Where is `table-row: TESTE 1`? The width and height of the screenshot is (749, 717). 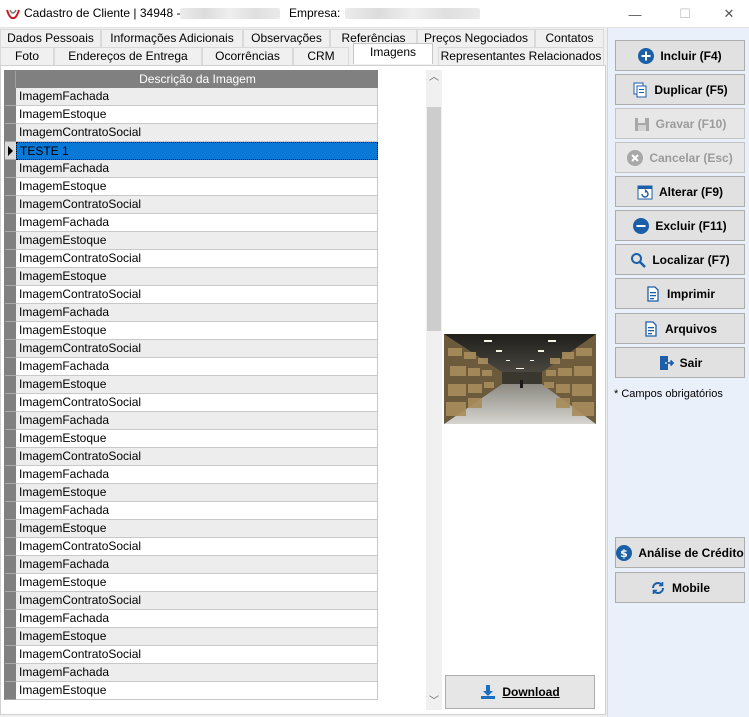
table-row: TESTE 1 is located at coordinates (191, 151).